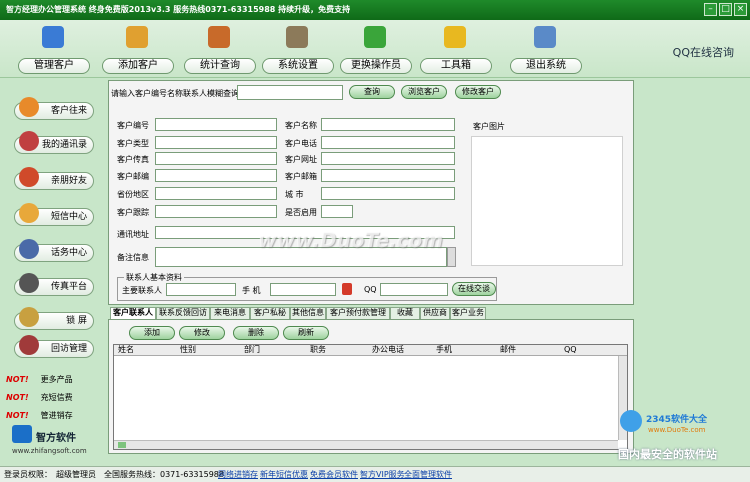  Describe the element at coordinates (54, 214) in the screenshot. I see `sidebar-item-4: 短信中心` at that location.